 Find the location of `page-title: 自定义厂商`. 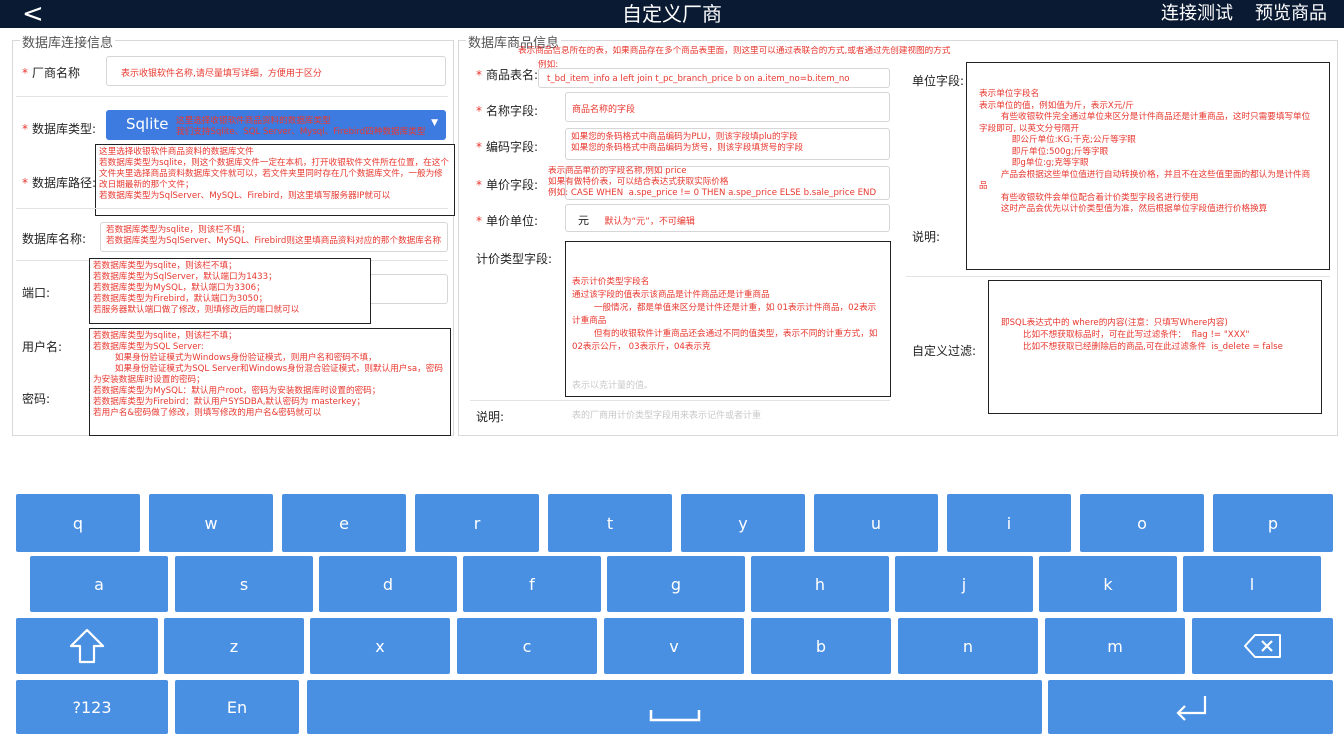

page-title: 自定义厂商 is located at coordinates (672, 14).